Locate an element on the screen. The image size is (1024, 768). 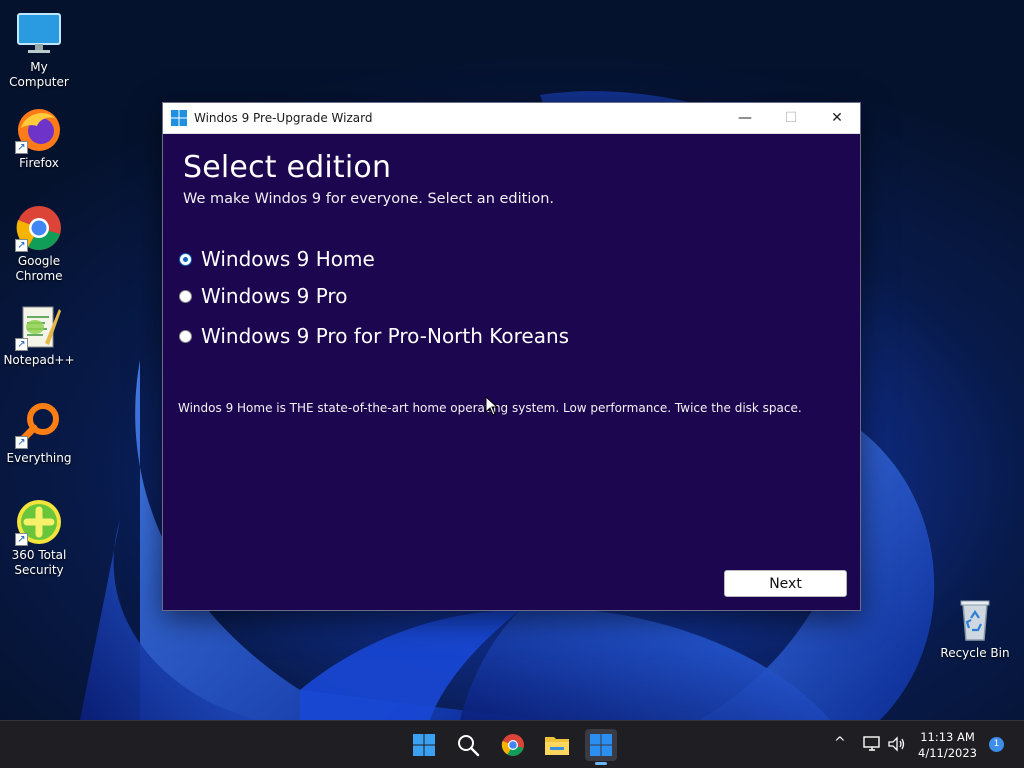
system-clock: 11:13 AM 4/11/2023 is located at coordinates (947, 745).